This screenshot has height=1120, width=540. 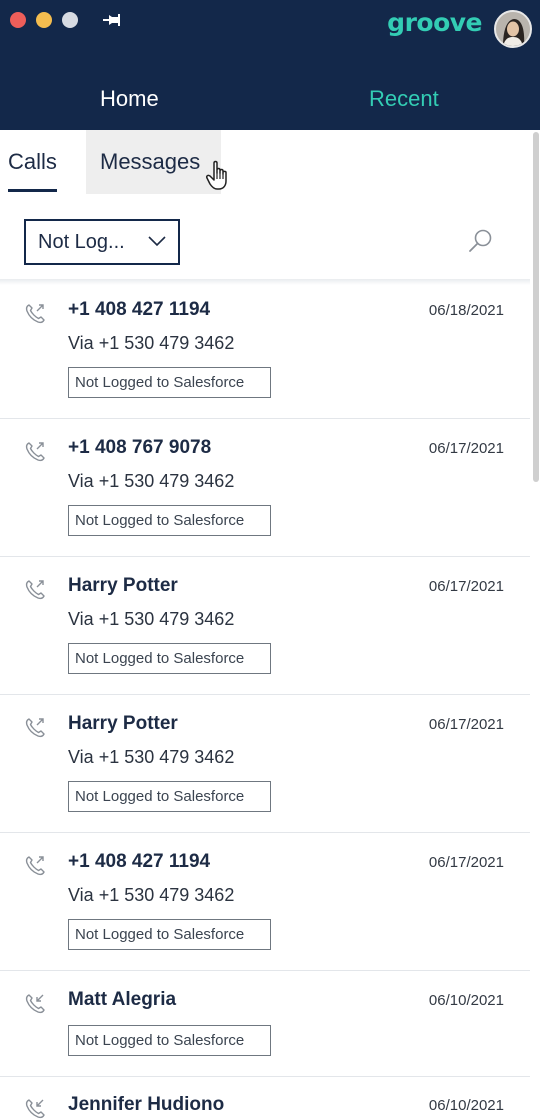 I want to click on user-avatar, so click(x=513, y=29).